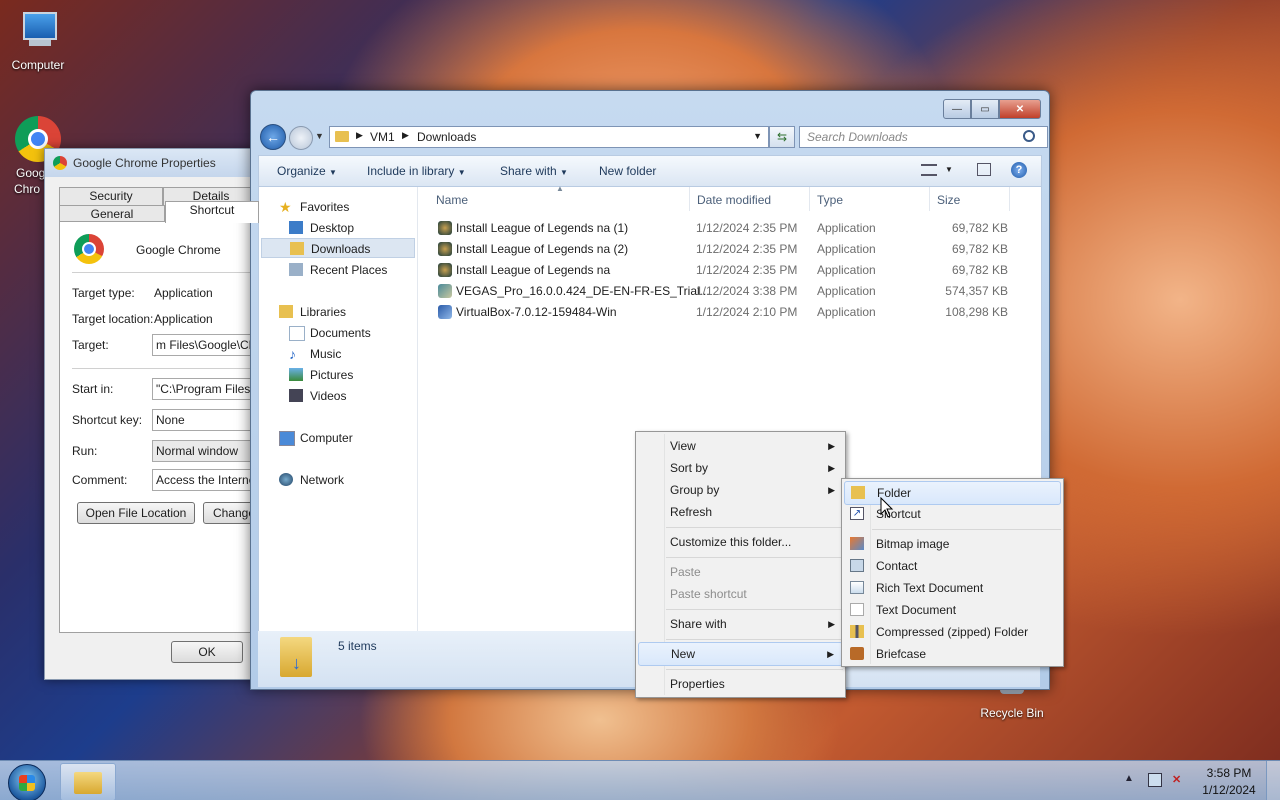 This screenshot has width=1280, height=800. What do you see at coordinates (342, 136) in the screenshot?
I see `folder-icon` at bounding box center [342, 136].